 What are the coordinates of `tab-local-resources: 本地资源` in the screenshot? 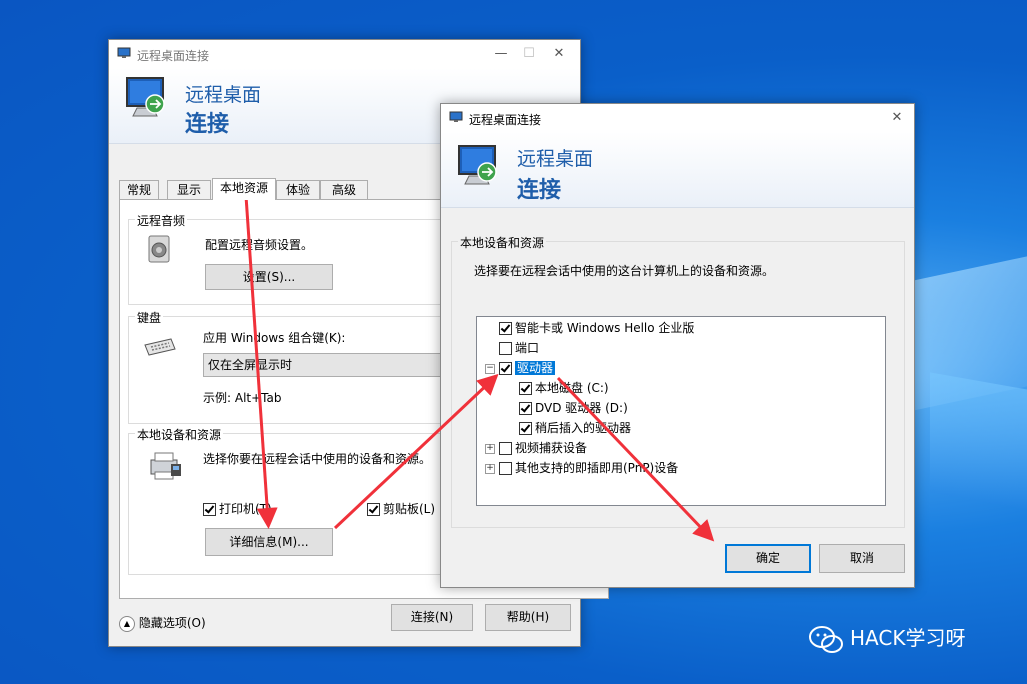 It's located at (244, 189).